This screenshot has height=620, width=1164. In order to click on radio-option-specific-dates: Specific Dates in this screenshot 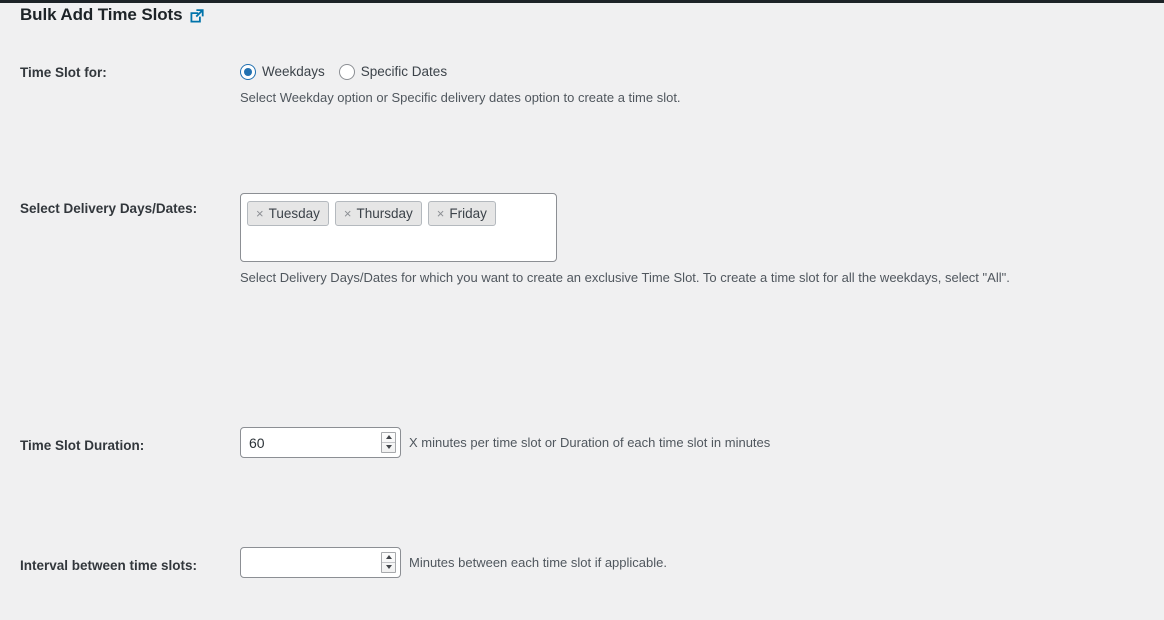, I will do `click(393, 72)`.